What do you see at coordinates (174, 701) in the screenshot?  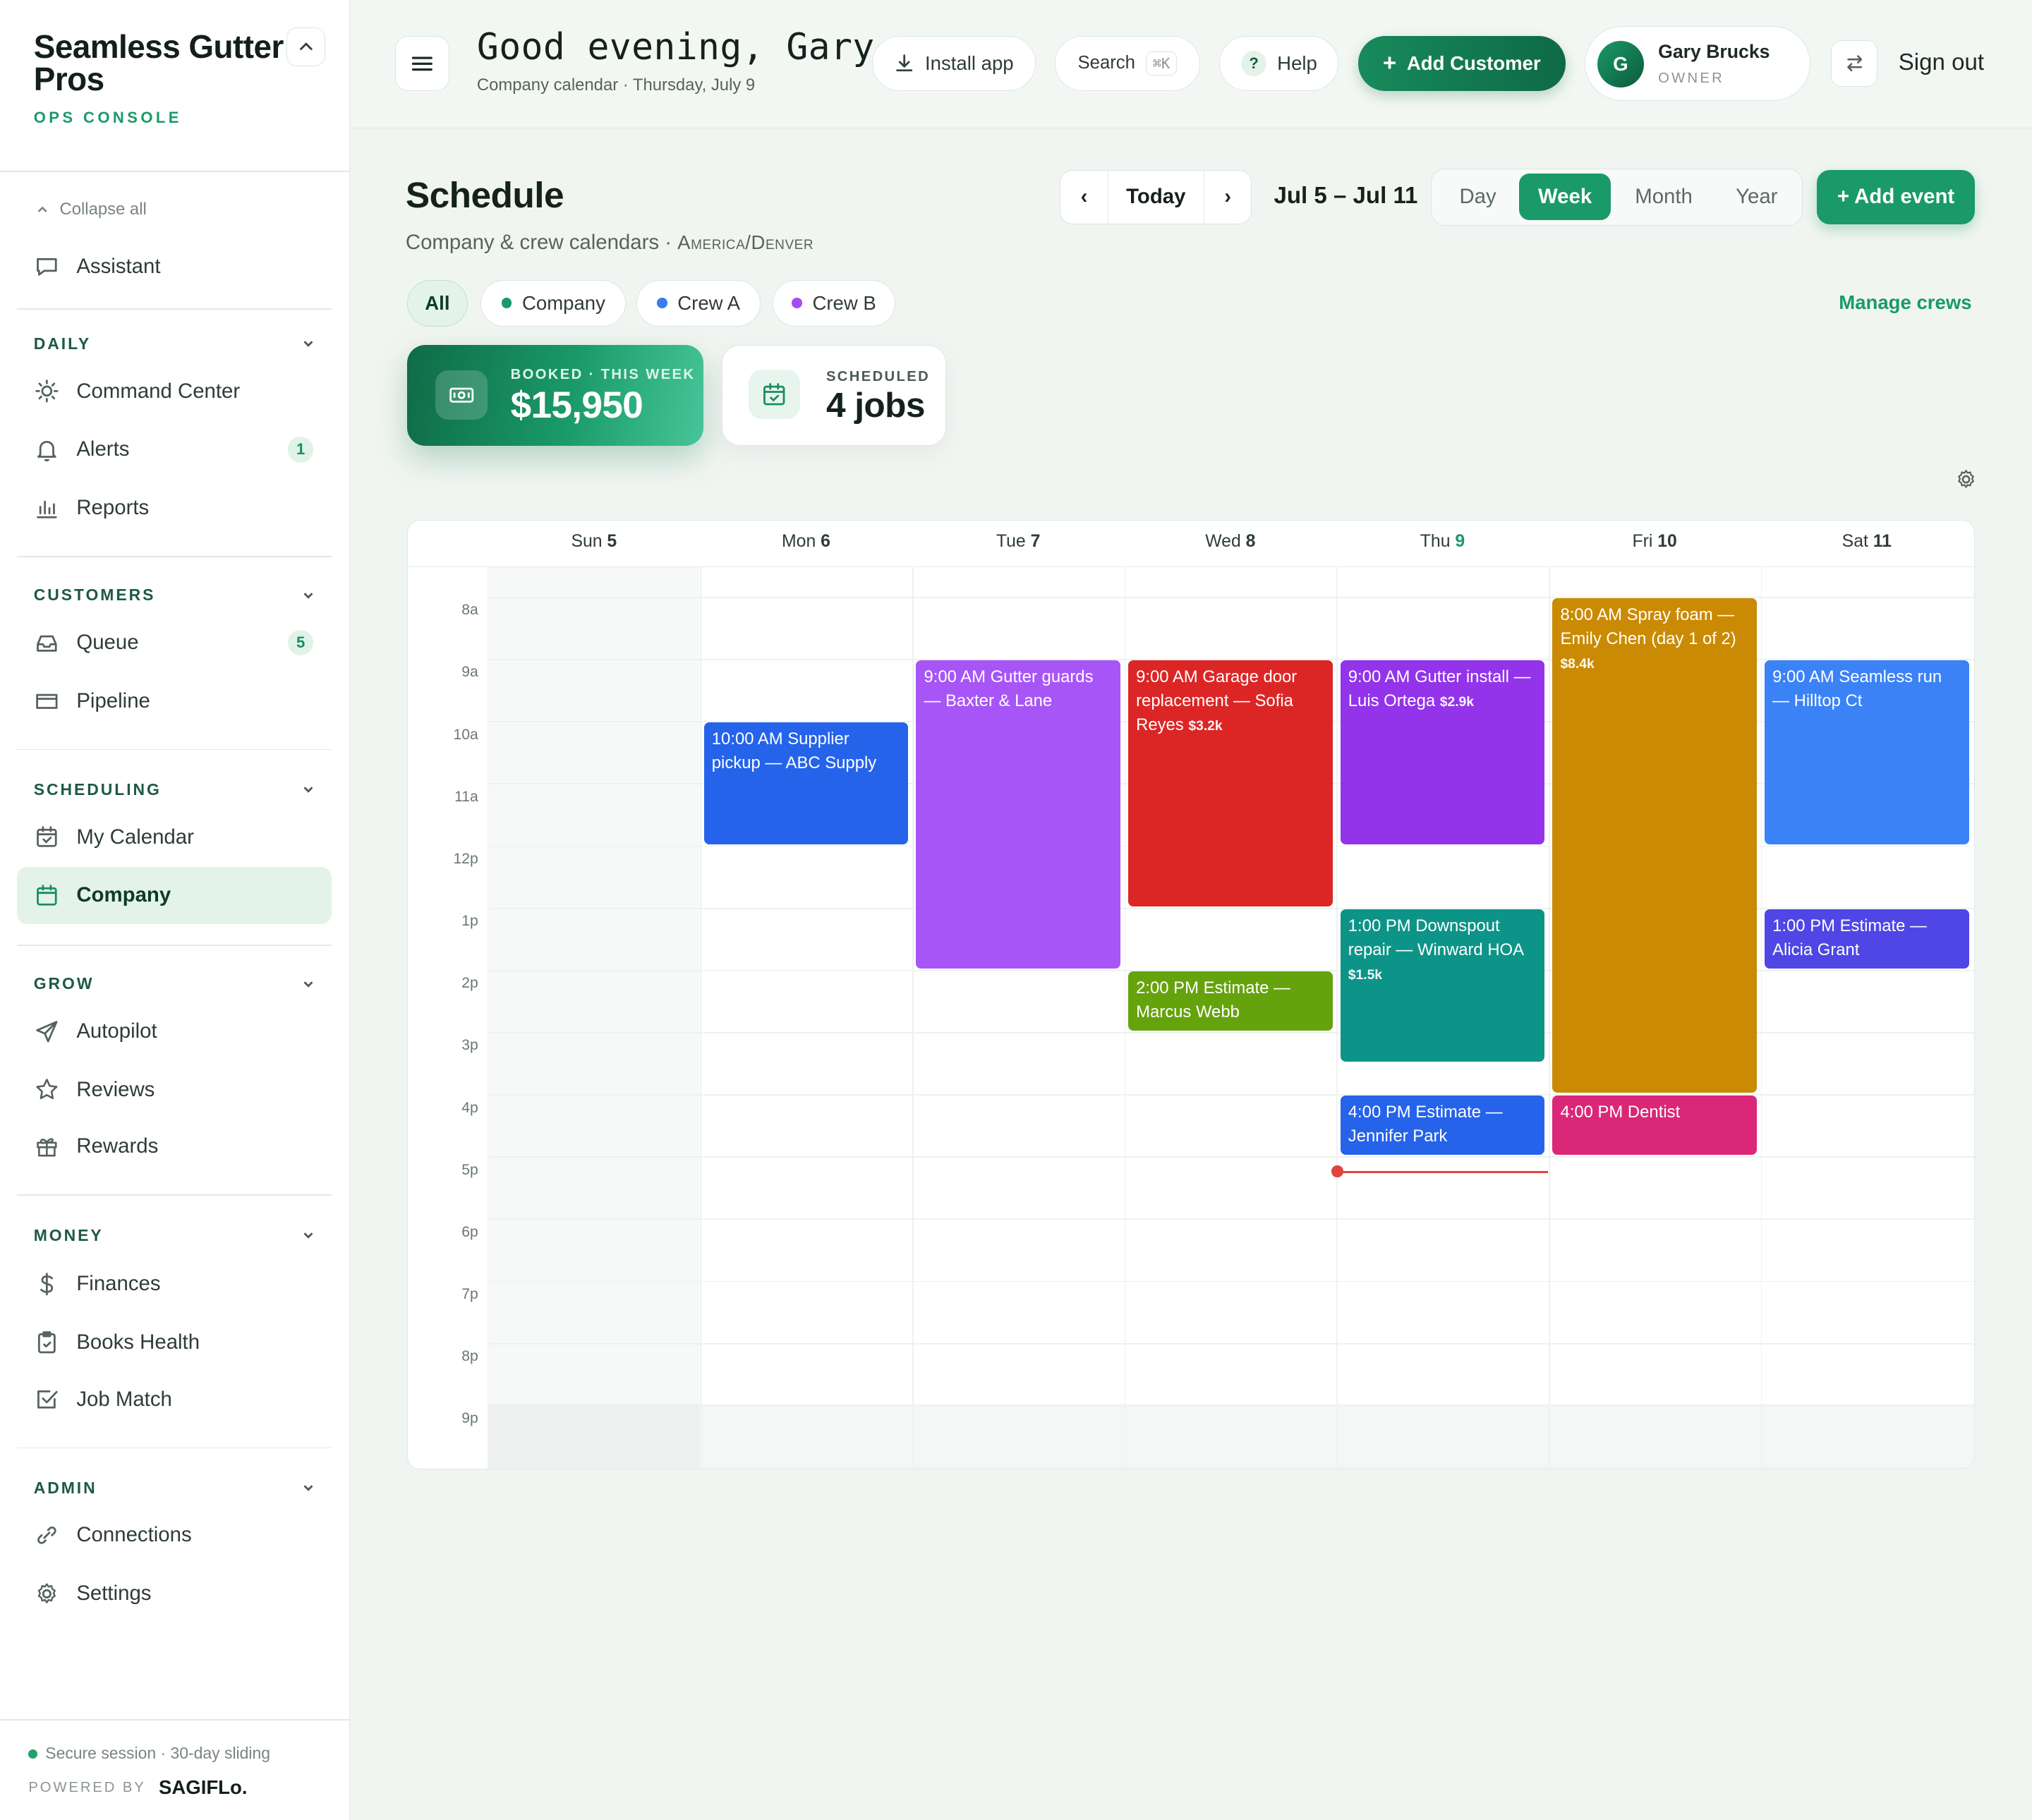 I see `sidebar-item-pipeline: Pipeline` at bounding box center [174, 701].